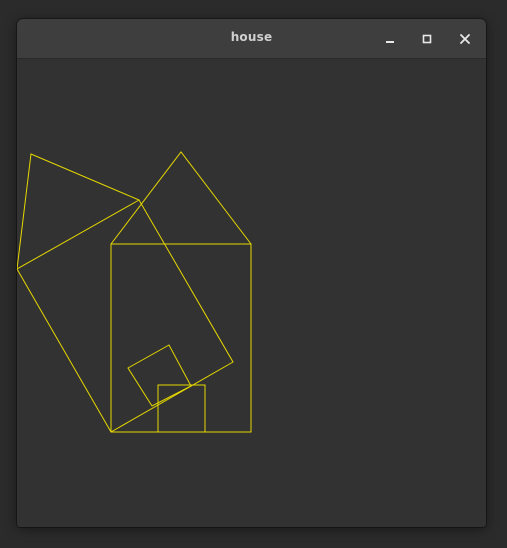 The height and width of the screenshot is (548, 507). I want to click on maximize-icon, so click(427, 39).